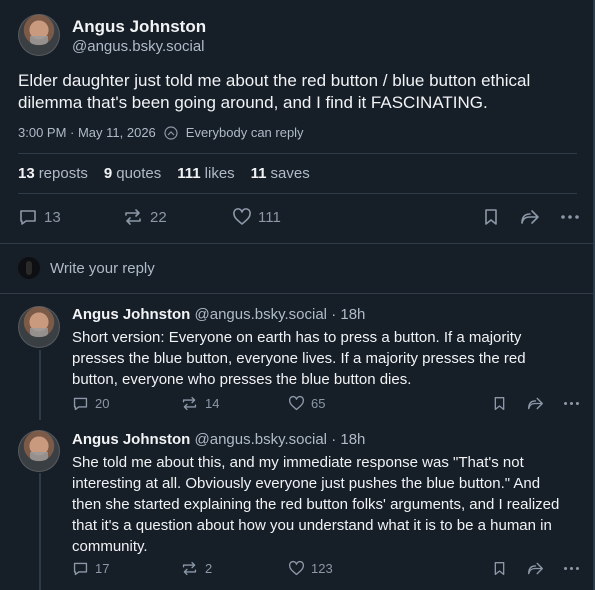 The width and height of the screenshot is (595, 590). I want to click on post-stats: 13 reposts 9 quotes 111 likes 11 saves, so click(164, 173).